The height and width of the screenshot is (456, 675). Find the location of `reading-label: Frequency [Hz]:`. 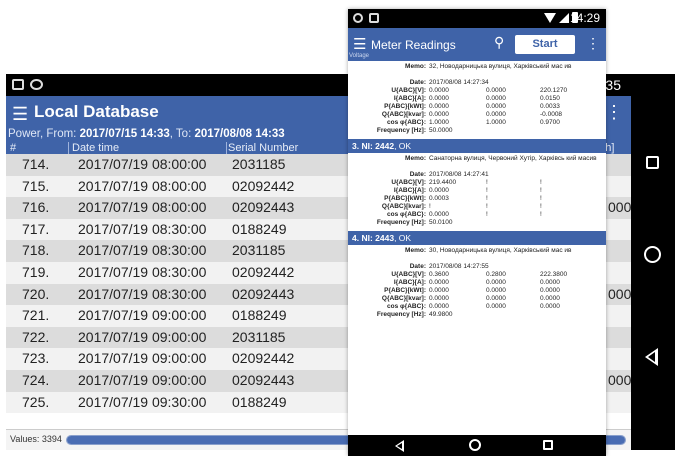

reading-label: Frequency [Hz]: is located at coordinates (401, 130).